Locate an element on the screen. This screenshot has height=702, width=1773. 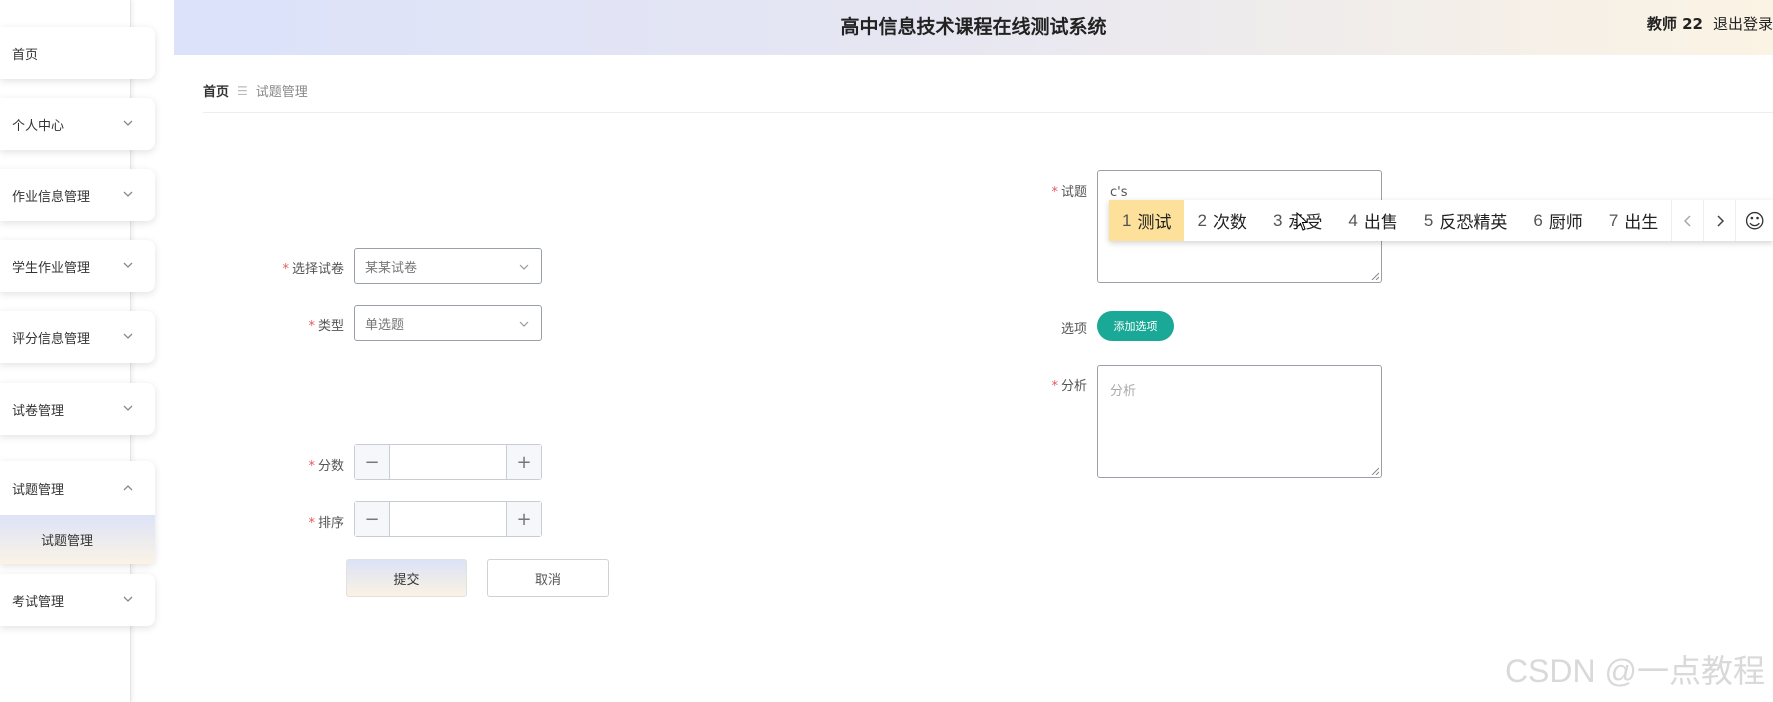
sidebar-subitem-question: 试题管理 is located at coordinates (77, 539).